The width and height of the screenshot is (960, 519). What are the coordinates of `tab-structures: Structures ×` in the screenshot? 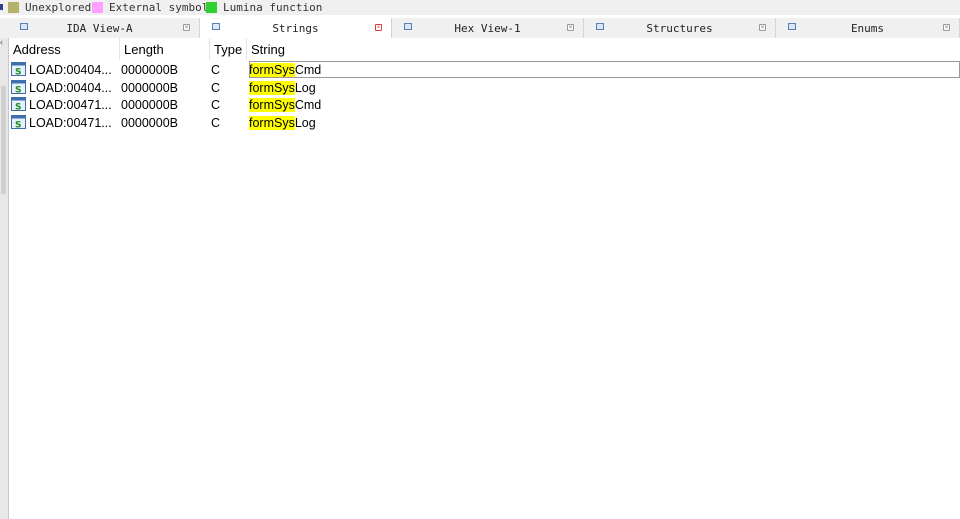 It's located at (680, 28).